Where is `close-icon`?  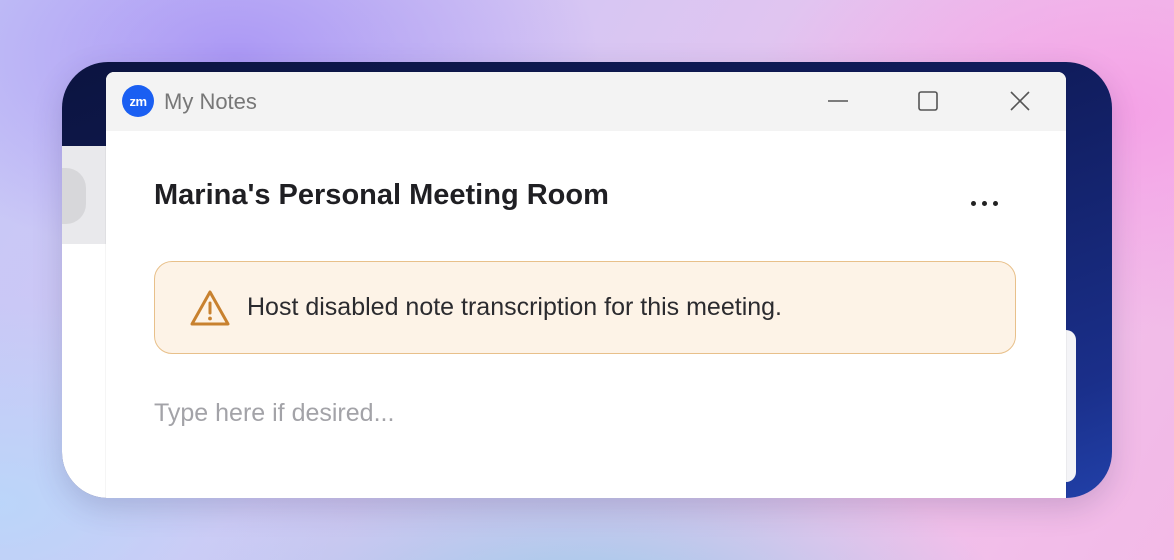
close-icon is located at coordinates (1020, 101).